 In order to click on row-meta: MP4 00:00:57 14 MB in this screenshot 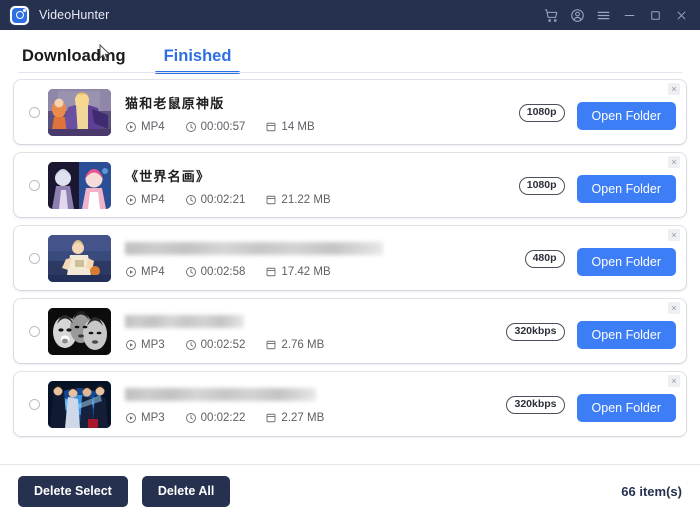, I will do `click(322, 127)`.